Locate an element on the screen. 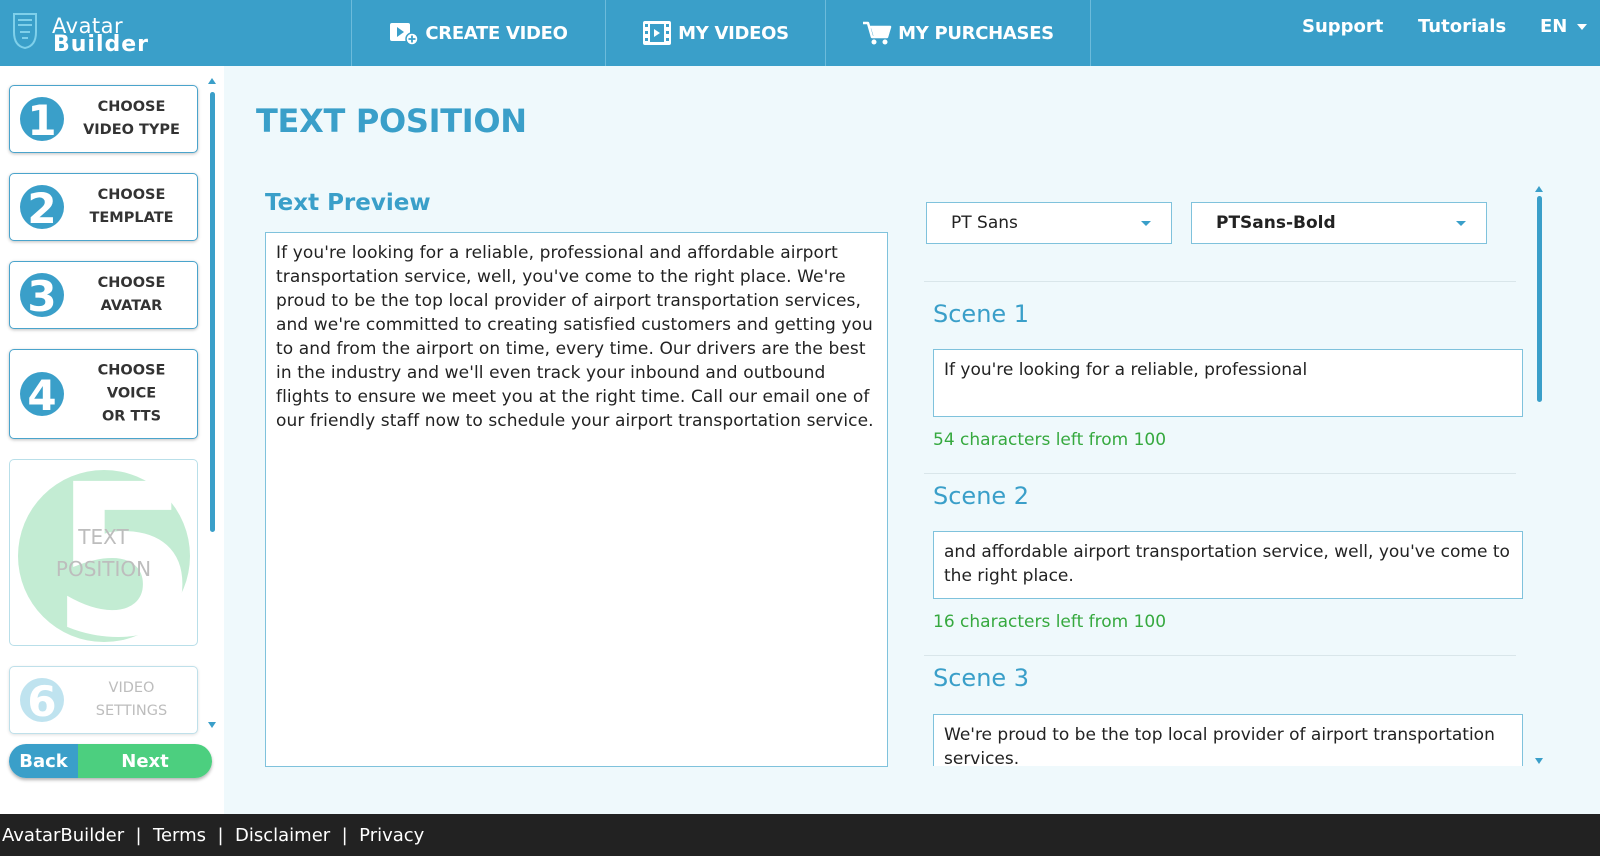 The width and height of the screenshot is (1600, 856). scene-2-title: Scene 2 is located at coordinates (981, 496).